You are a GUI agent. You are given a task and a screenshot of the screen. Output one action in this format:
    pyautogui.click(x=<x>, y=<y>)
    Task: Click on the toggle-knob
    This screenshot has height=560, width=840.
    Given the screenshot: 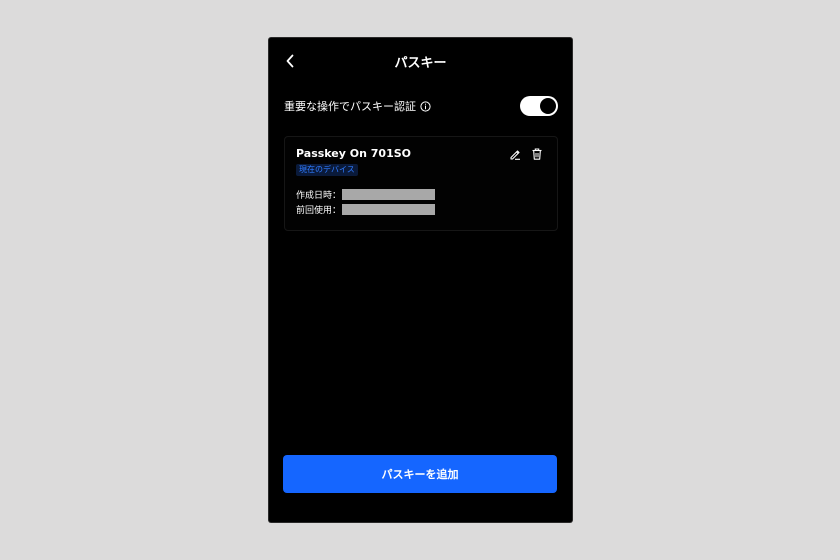 What is the action you would take?
    pyautogui.click(x=548, y=106)
    